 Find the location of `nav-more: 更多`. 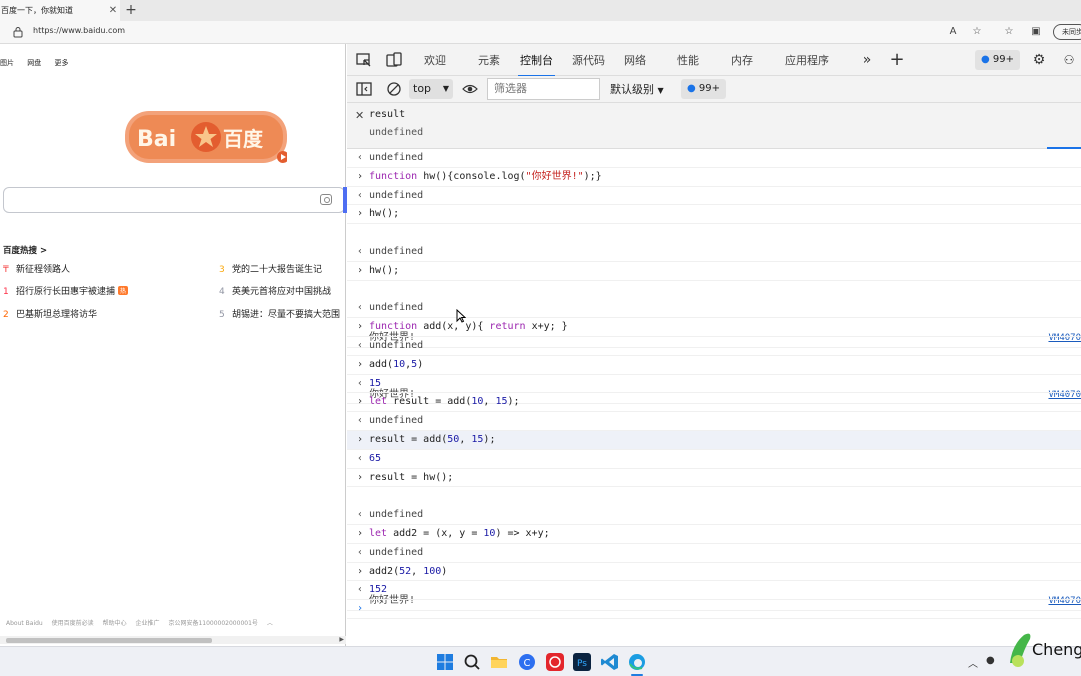

nav-more: 更多 is located at coordinates (61, 63).